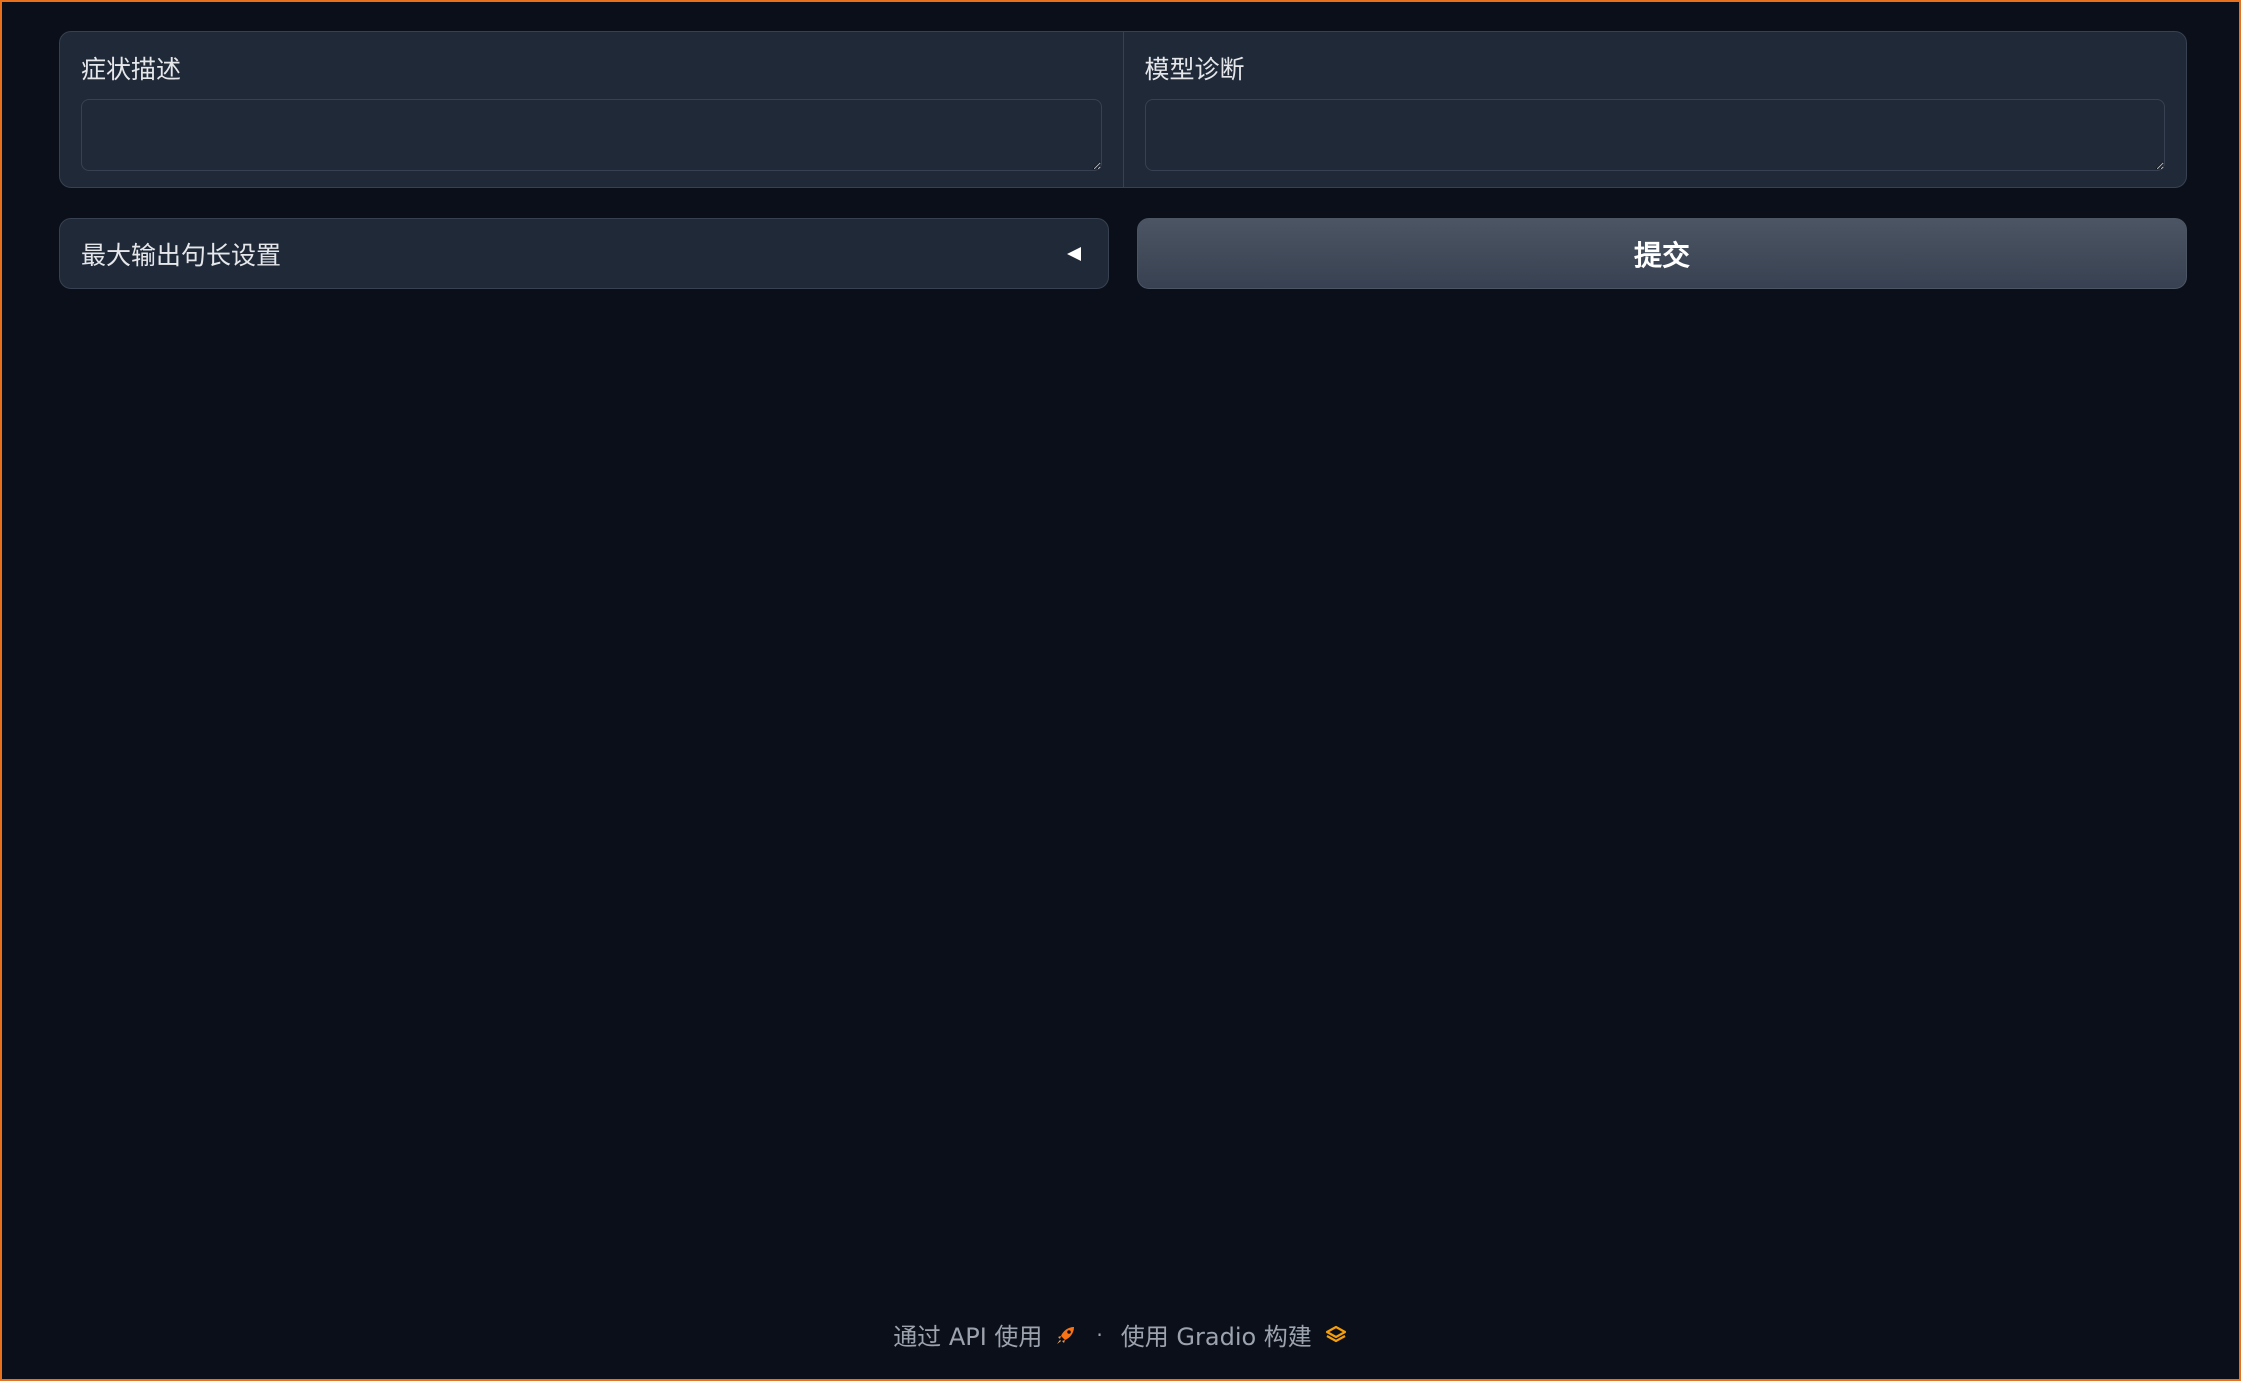 Image resolution: width=2241 pixels, height=1381 pixels. I want to click on symptom-input, so click(591, 135).